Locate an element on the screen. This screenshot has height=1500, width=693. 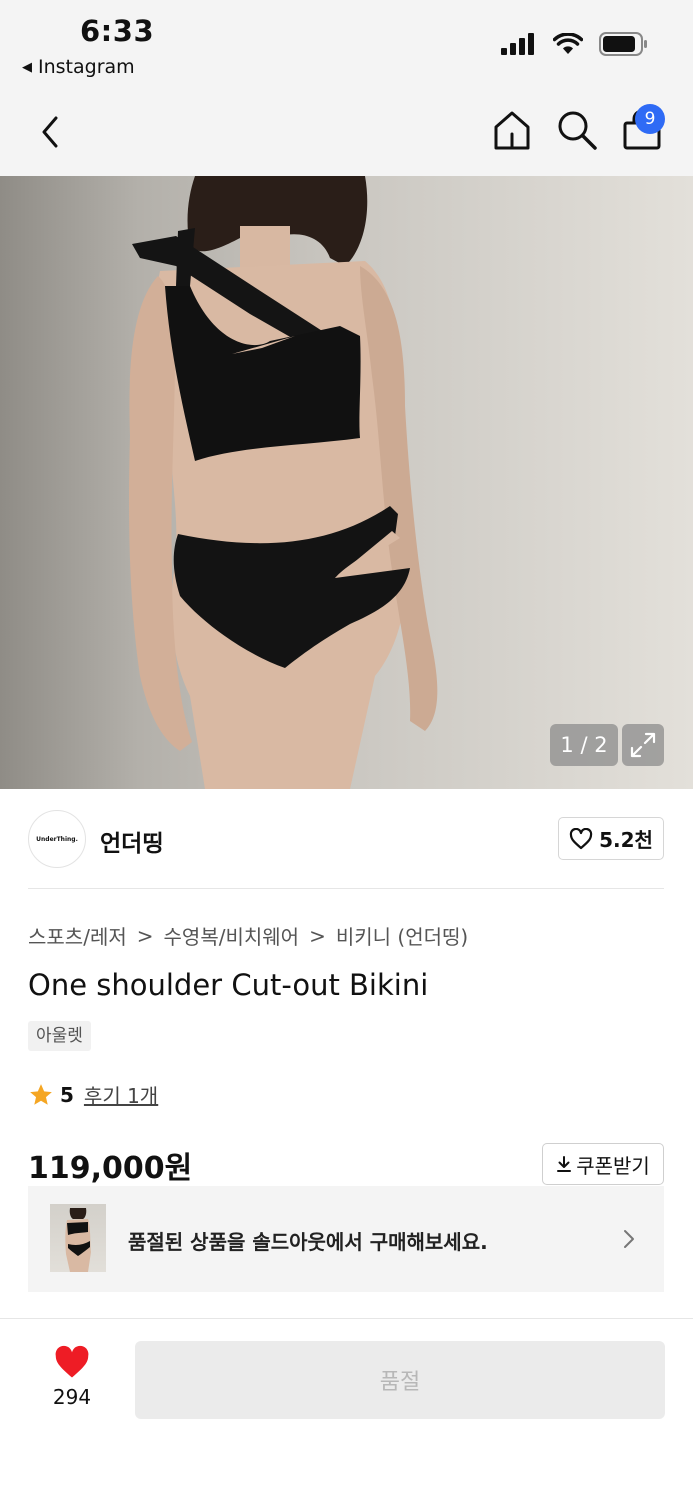
wifi-icon is located at coordinates (568, 43).